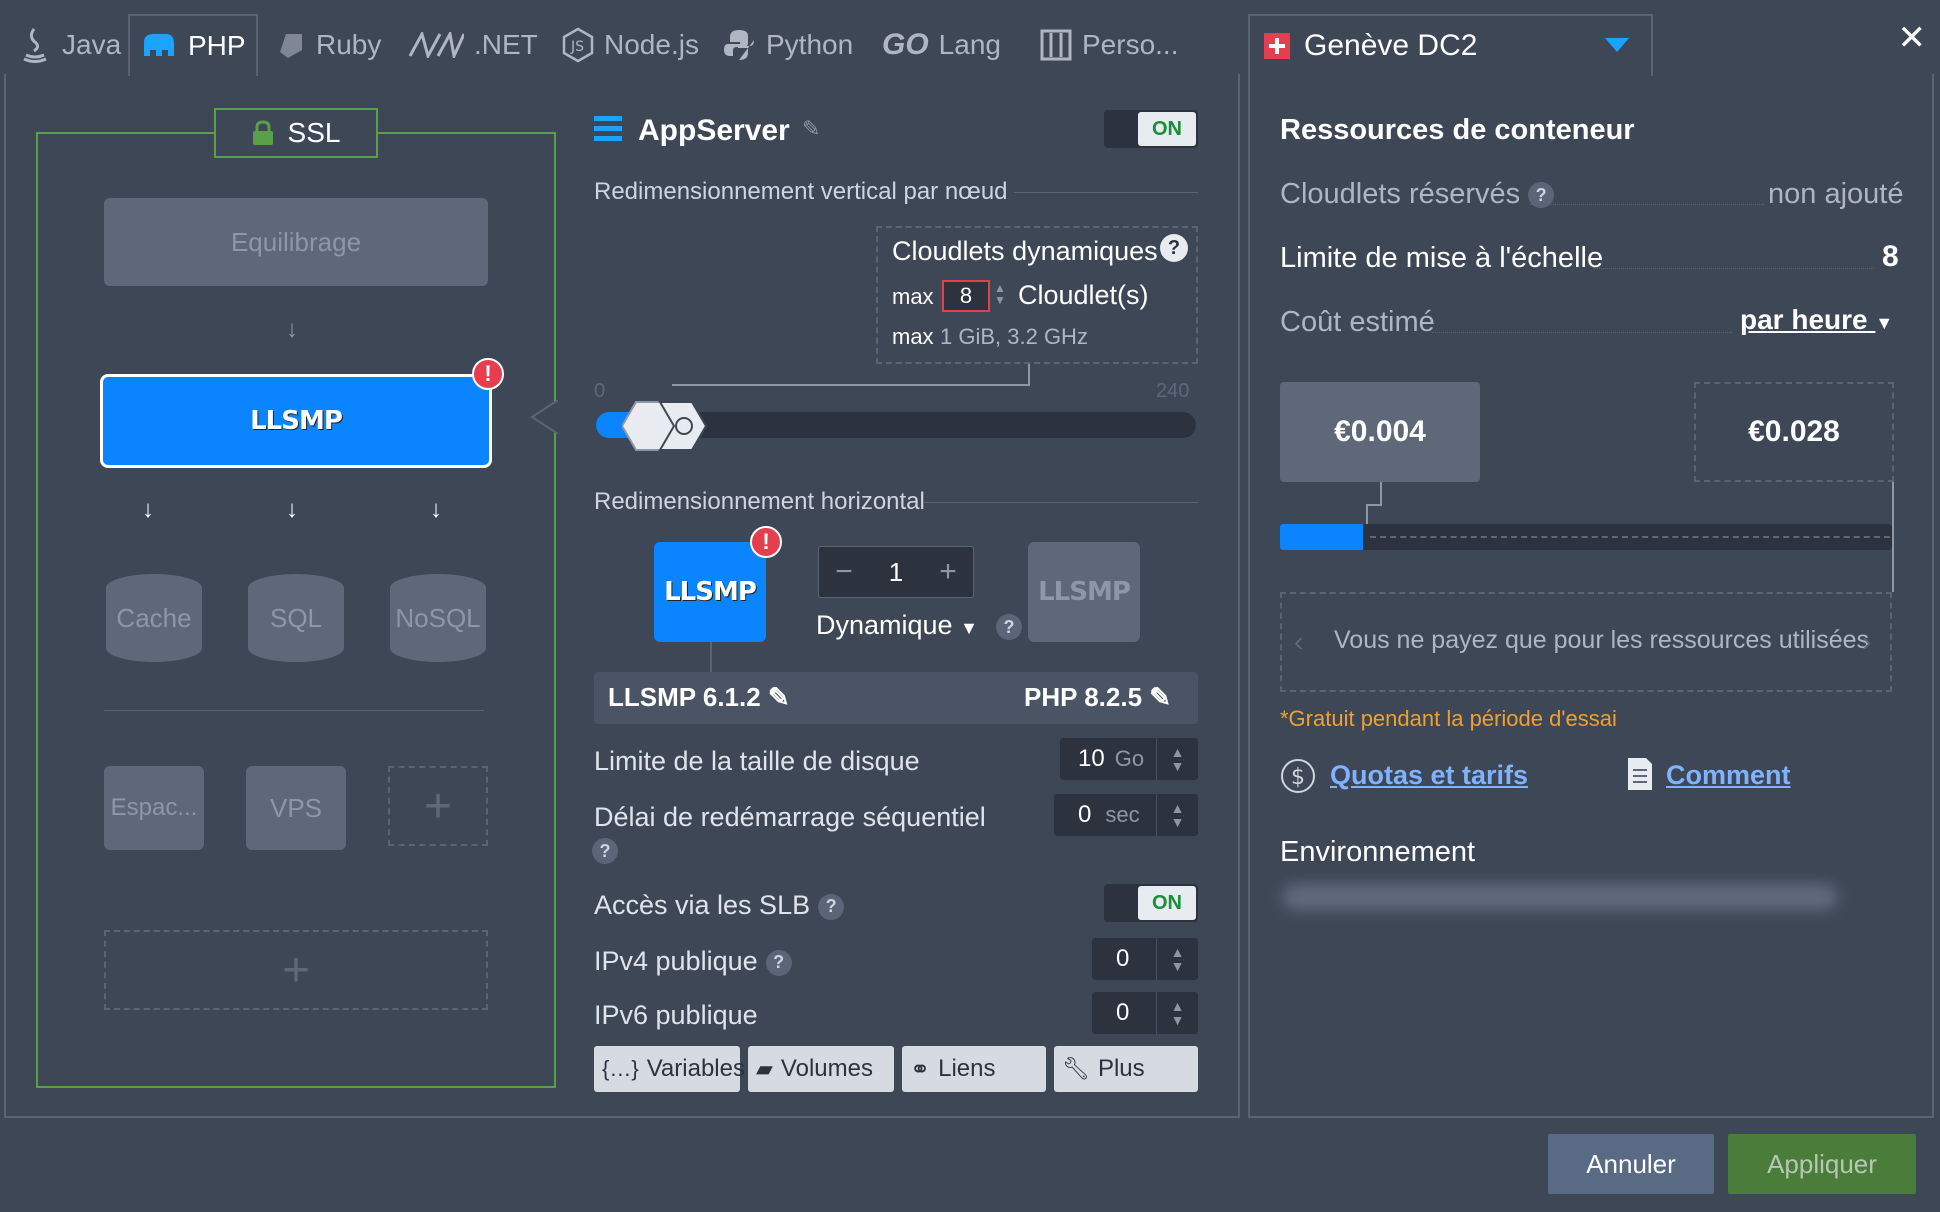 The image size is (1940, 1212). Describe the element at coordinates (1014, 336) in the screenshot. I see `max-resources: 1 GiB, 3.2 GHz` at that location.